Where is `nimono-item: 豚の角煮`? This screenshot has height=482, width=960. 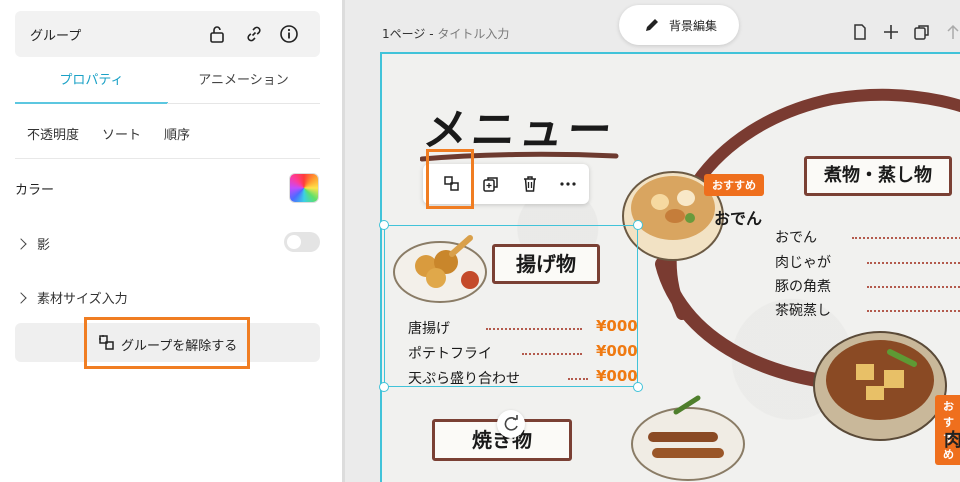
nimono-item: 豚の角煮 is located at coordinates (803, 287).